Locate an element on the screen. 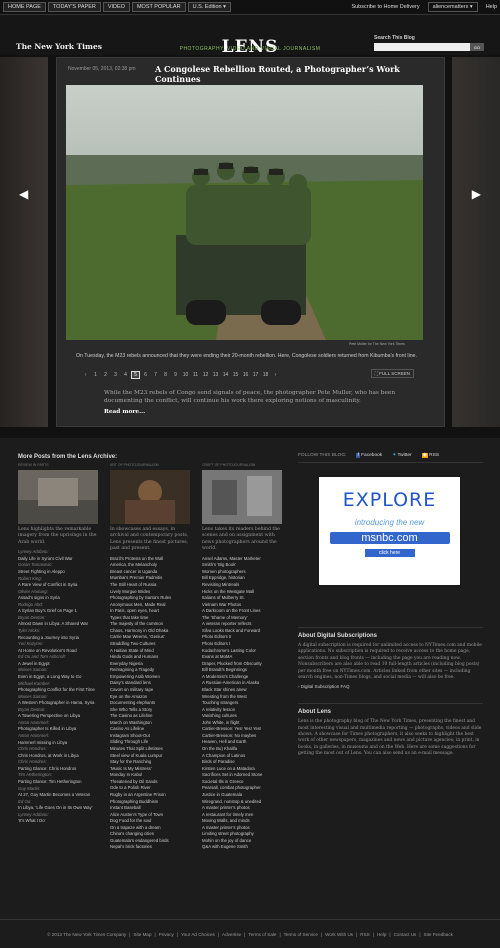 The image size is (500, 948). post-date: November 05, 2013, 02:38 pm is located at coordinates (102, 69).